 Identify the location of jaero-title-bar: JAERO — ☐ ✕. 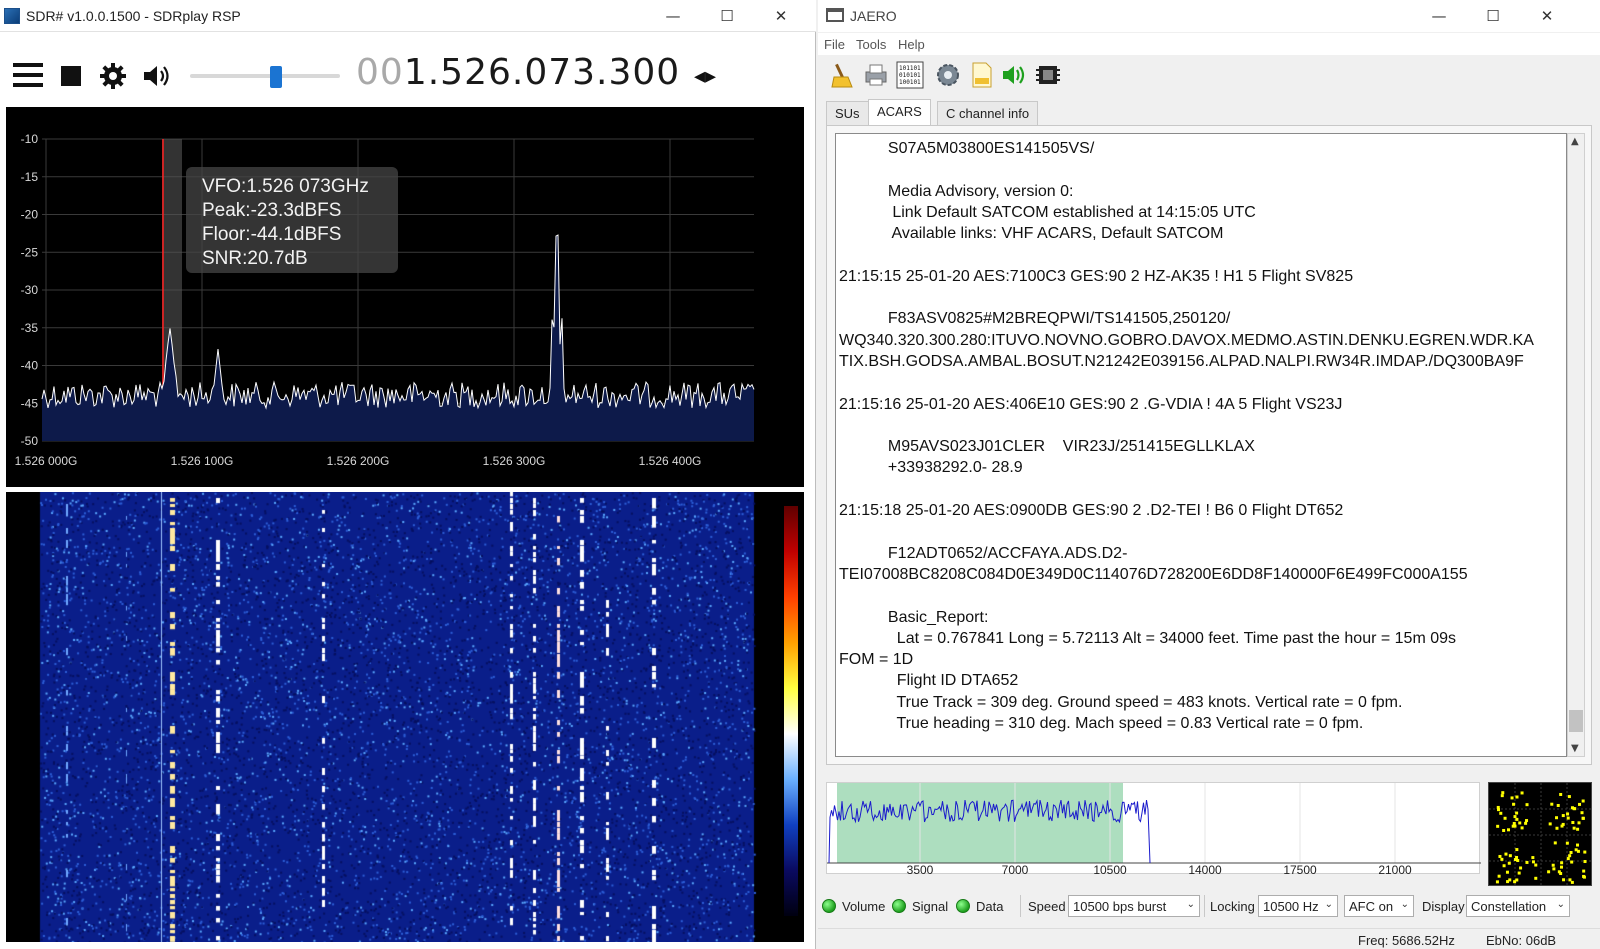
(1209, 16).